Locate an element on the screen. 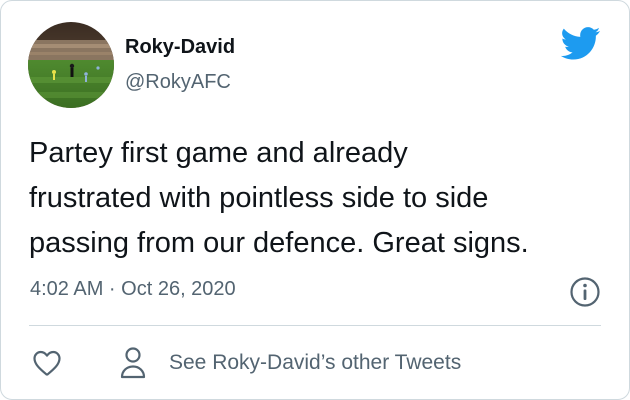  see-other-tweets-link: See Roky-David’s other Tweets is located at coordinates (290, 363).